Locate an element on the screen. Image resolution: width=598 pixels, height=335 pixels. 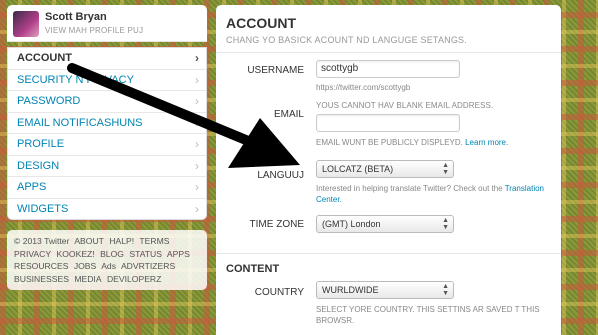
email-label: EMAIL is located at coordinates (288, 114).